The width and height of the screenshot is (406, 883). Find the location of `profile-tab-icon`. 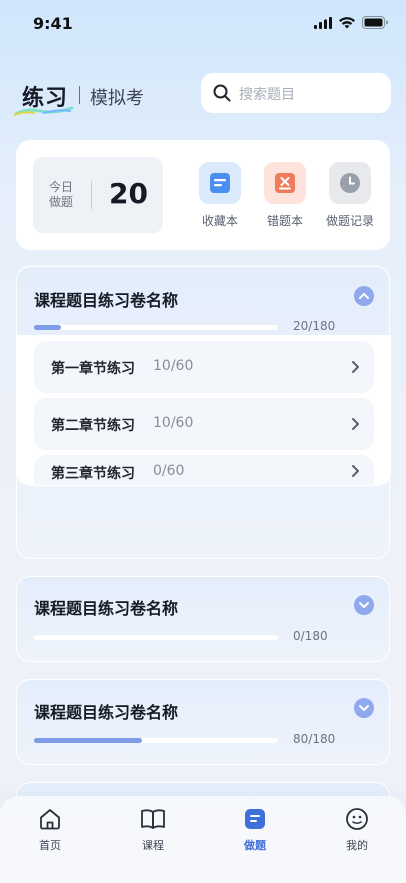

profile-tab-icon is located at coordinates (357, 819).